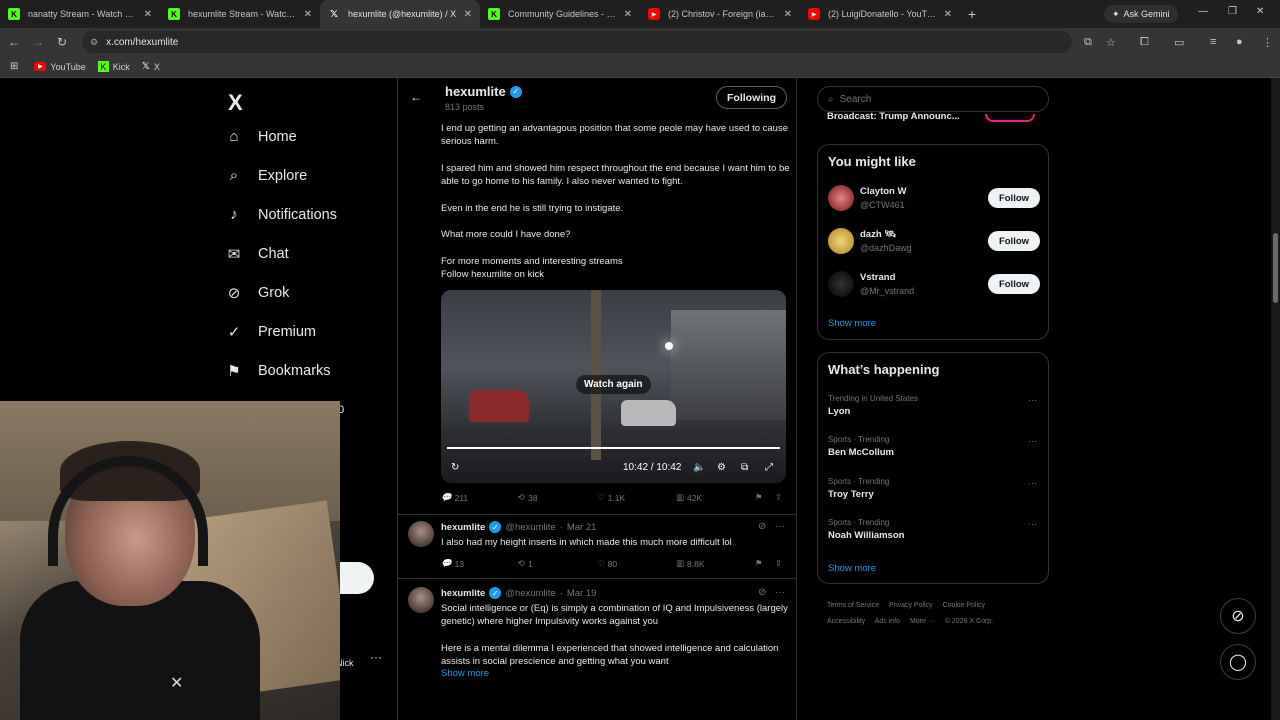 The image size is (1280, 720). I want to click on footer-link: Cookie Policy, so click(964, 605).